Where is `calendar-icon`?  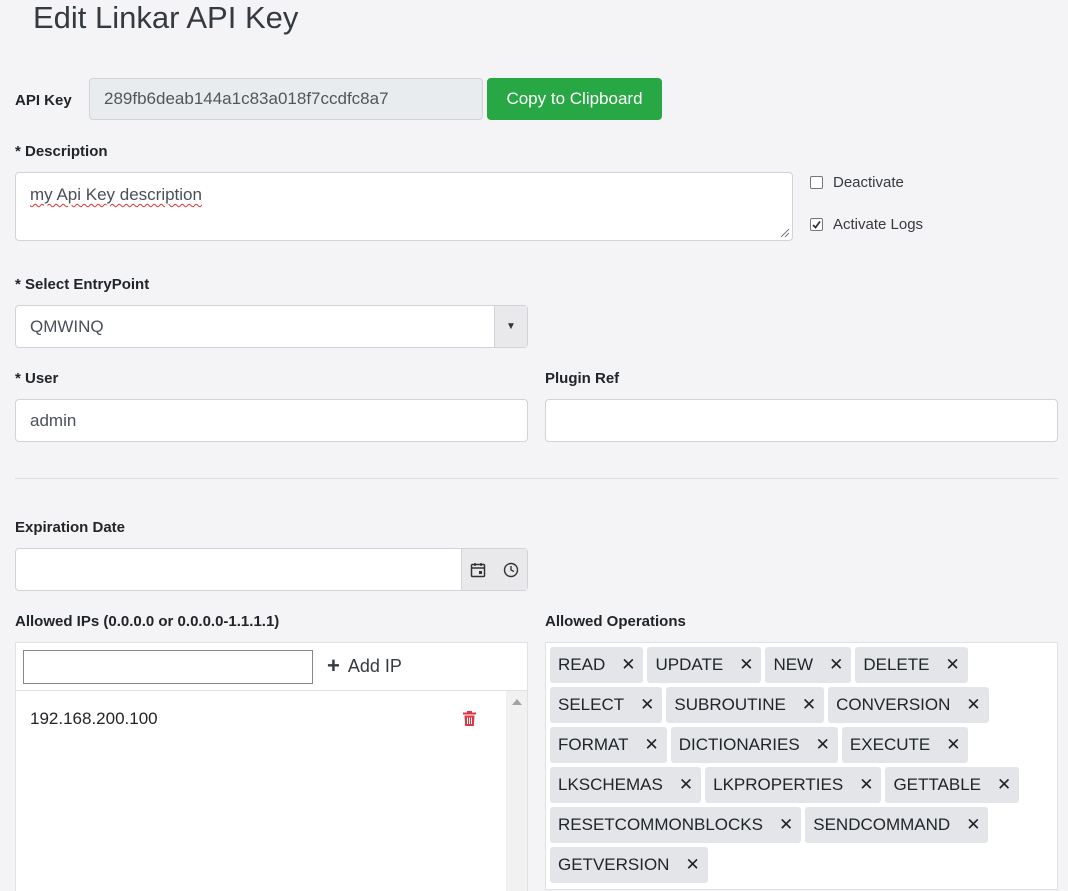
calendar-icon is located at coordinates (477, 569).